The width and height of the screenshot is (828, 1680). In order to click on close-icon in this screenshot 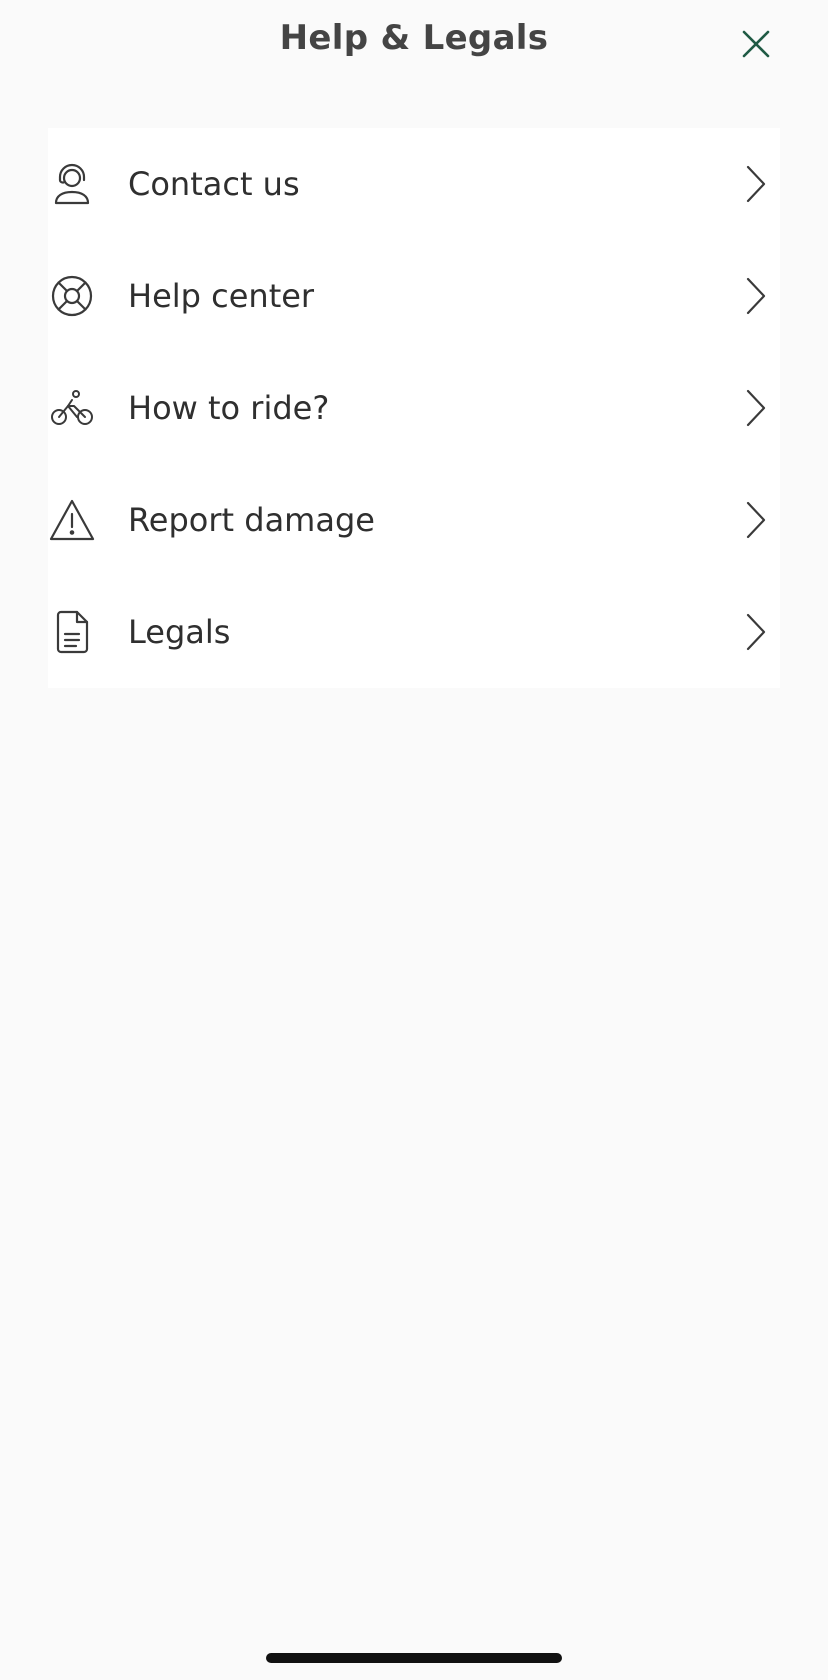, I will do `click(756, 44)`.